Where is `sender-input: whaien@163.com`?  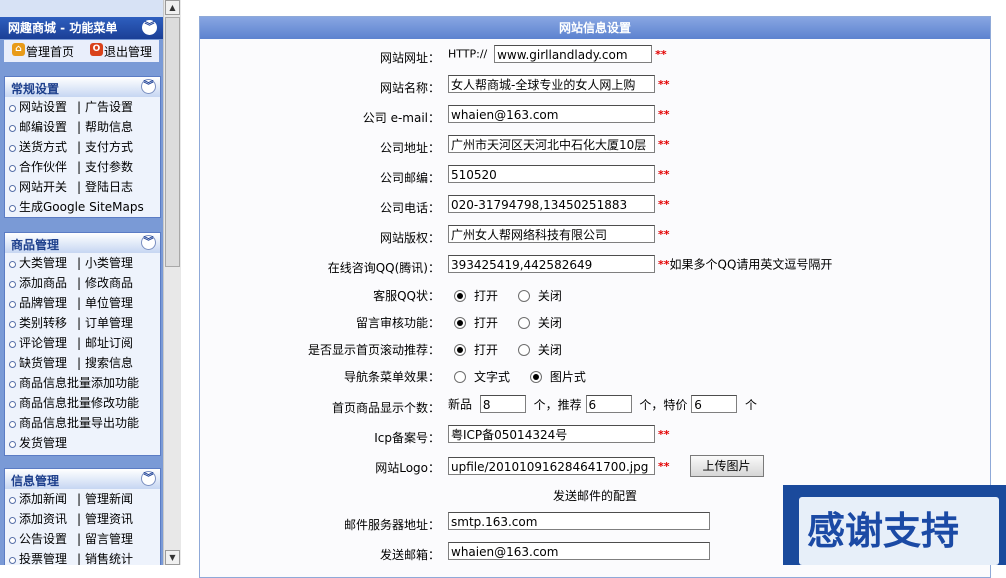
sender-input: whaien@163.com is located at coordinates (579, 551).